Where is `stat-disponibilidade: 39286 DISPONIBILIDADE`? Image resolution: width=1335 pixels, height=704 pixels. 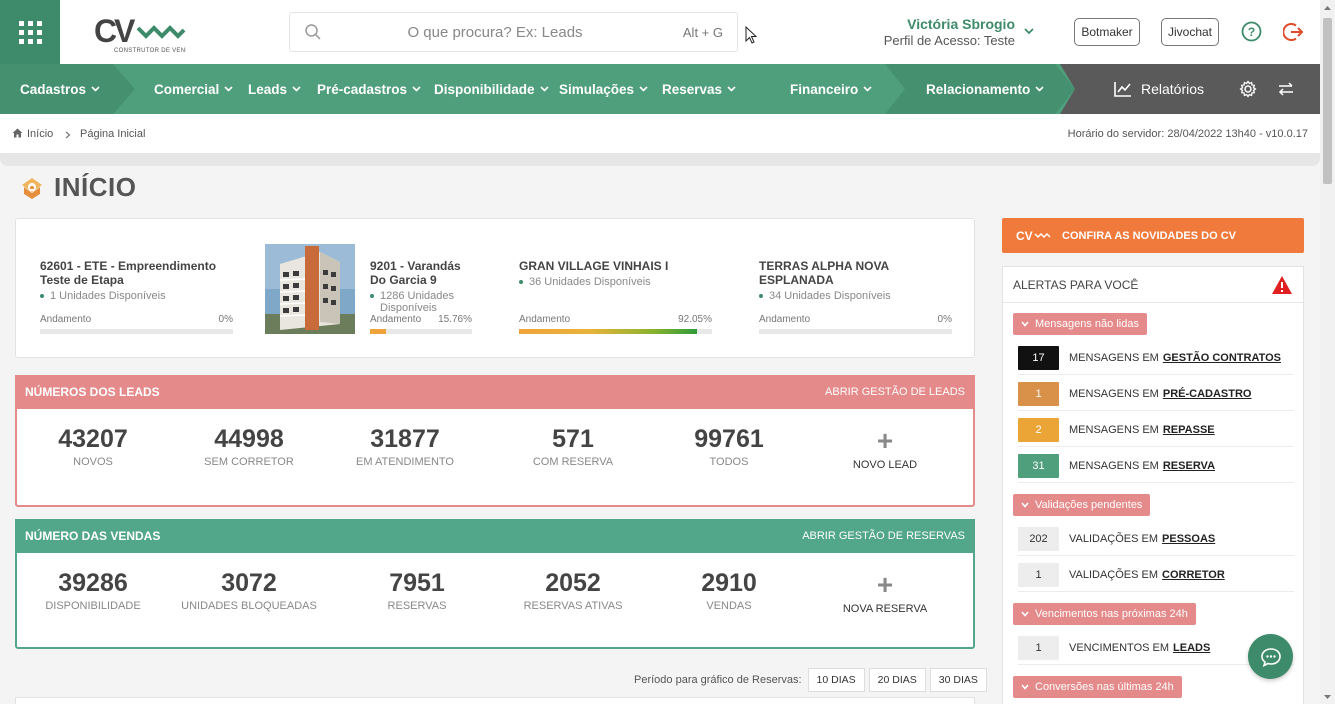
stat-disponibilidade: 39286 DISPONIBILIDADE is located at coordinates (93, 590).